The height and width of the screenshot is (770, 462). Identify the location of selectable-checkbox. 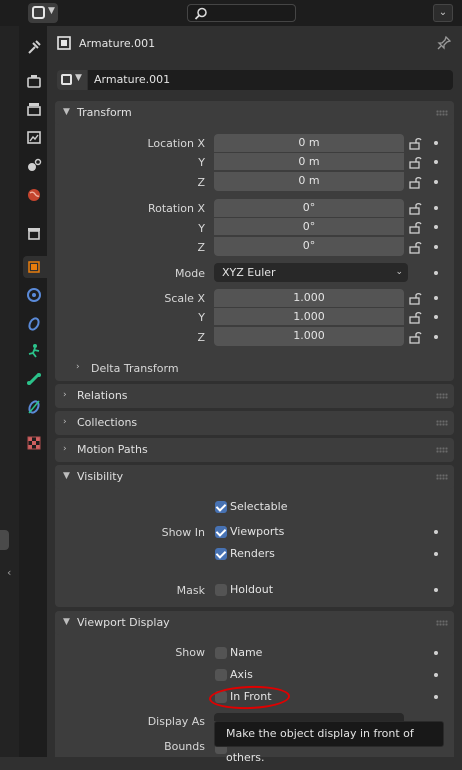
(221, 507).